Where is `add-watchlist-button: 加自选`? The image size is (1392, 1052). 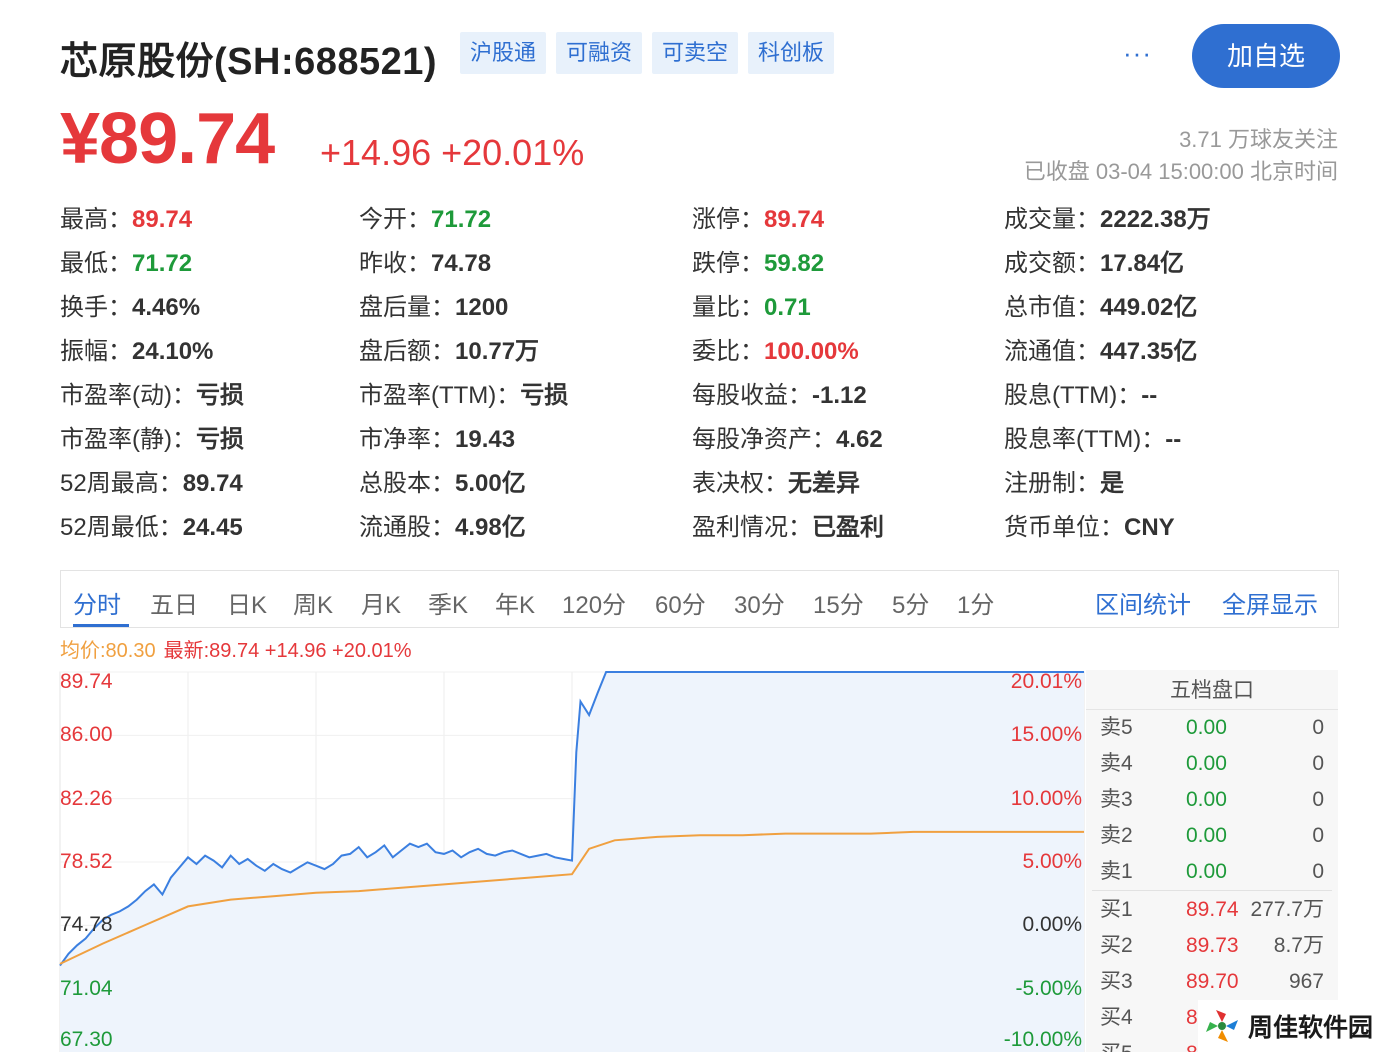 add-watchlist-button: 加自选 is located at coordinates (1266, 56).